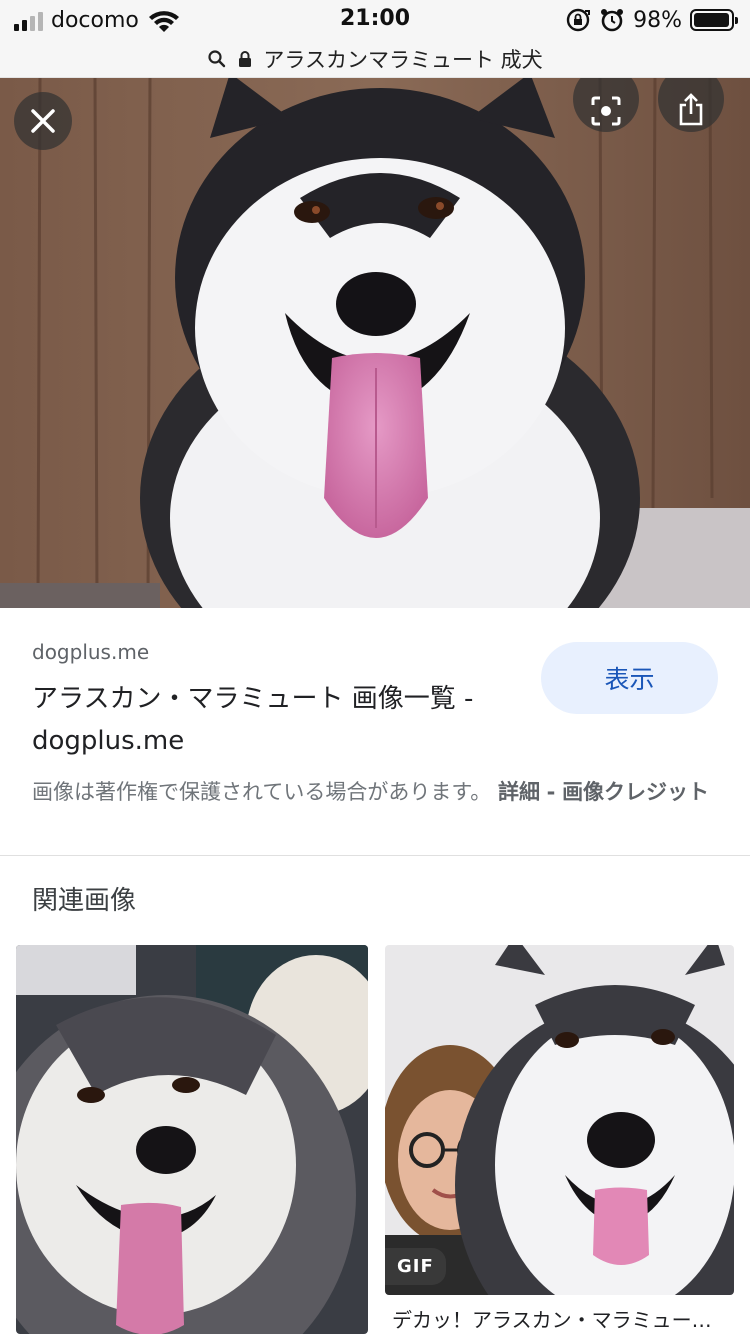 The width and height of the screenshot is (750, 1334). I want to click on image-credits-link: 画像クレジット, so click(635, 792).